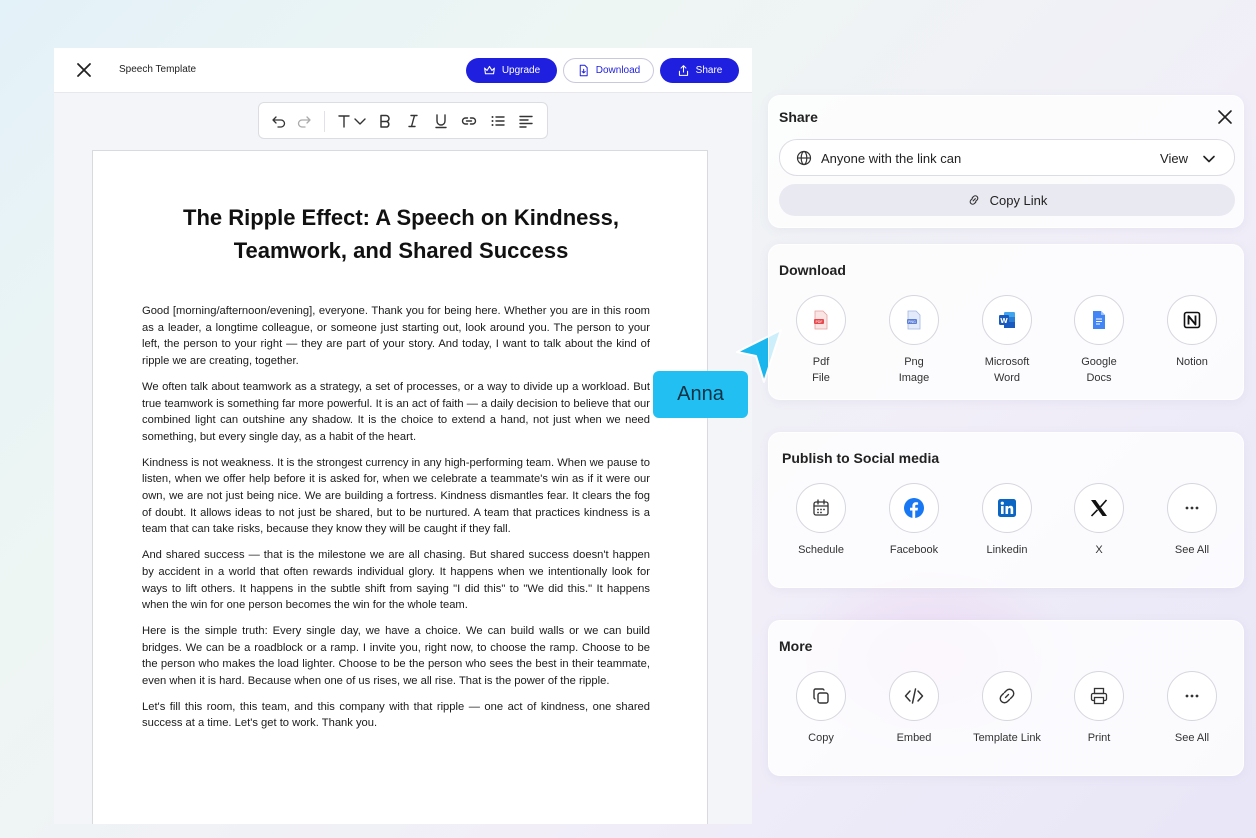  What do you see at coordinates (1007, 362) in the screenshot?
I see `option-label-line: Microsoft` at bounding box center [1007, 362].